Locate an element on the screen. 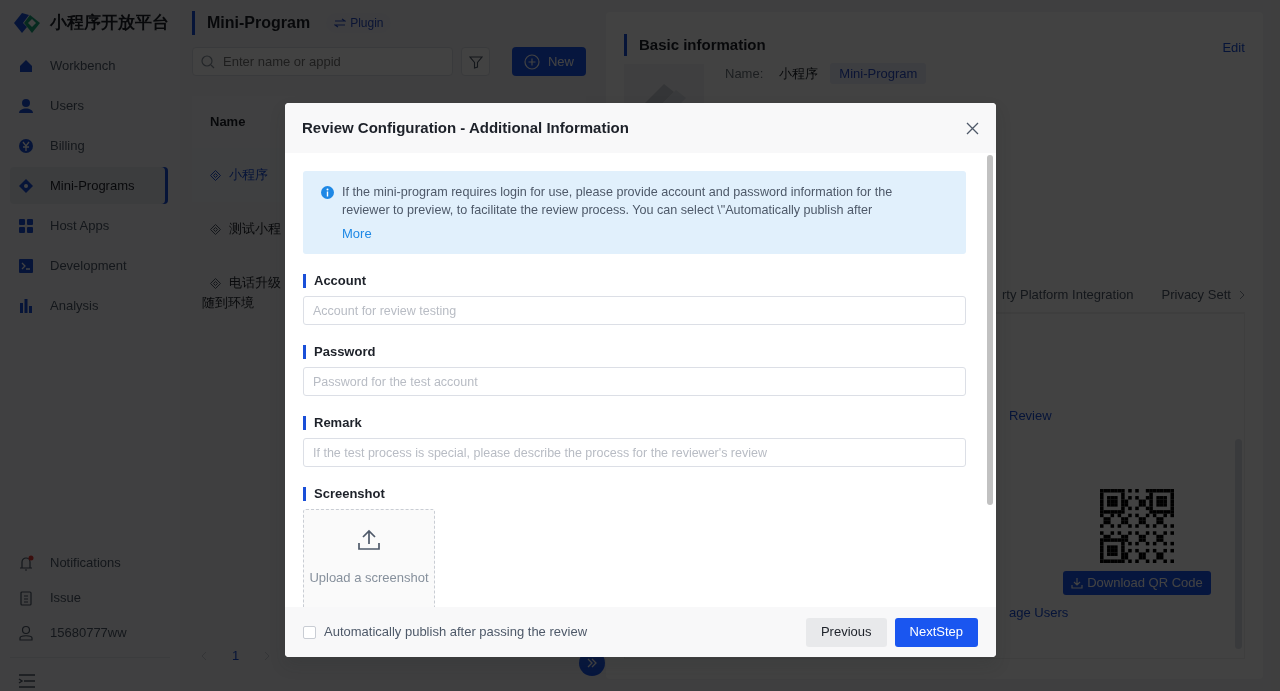 This screenshot has height=691, width=1280. next-button: NextStep is located at coordinates (936, 632).